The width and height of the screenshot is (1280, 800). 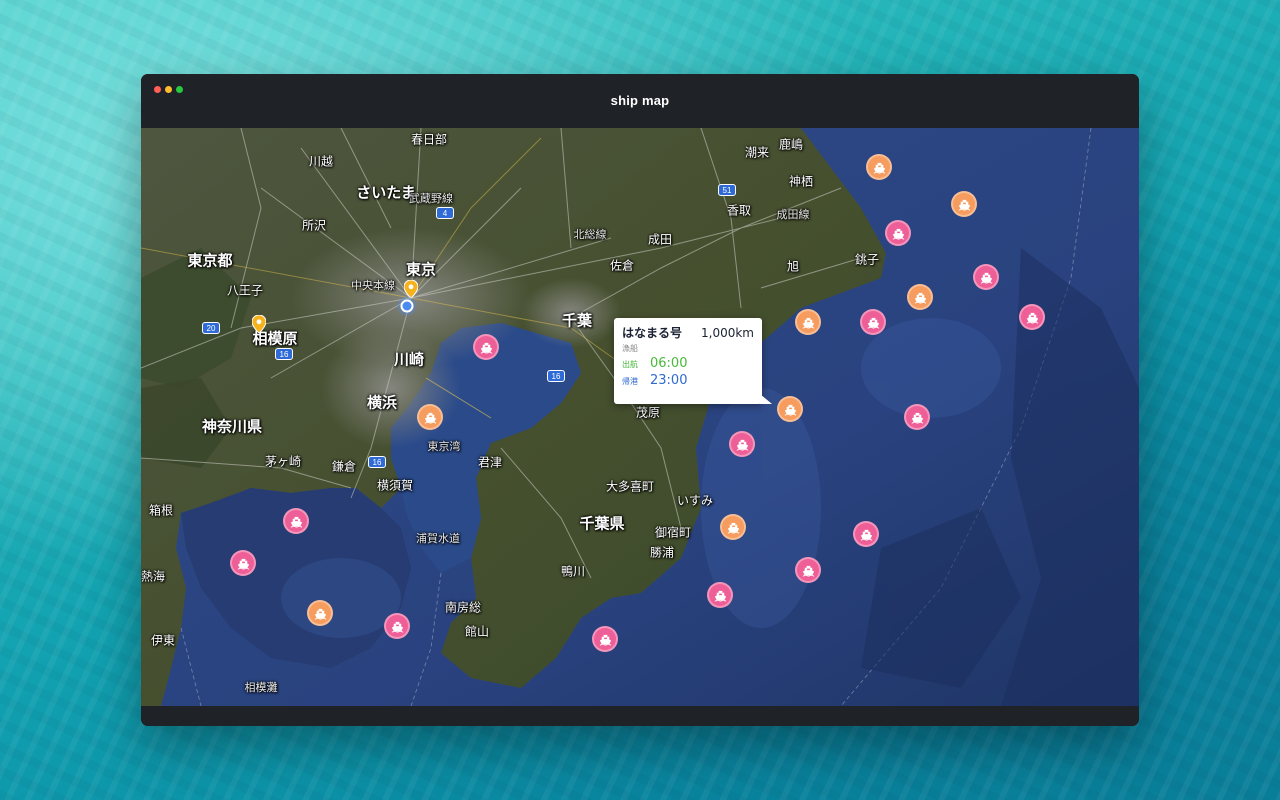 What do you see at coordinates (395, 485) in the screenshot?
I see `place-label: 横須賀` at bounding box center [395, 485].